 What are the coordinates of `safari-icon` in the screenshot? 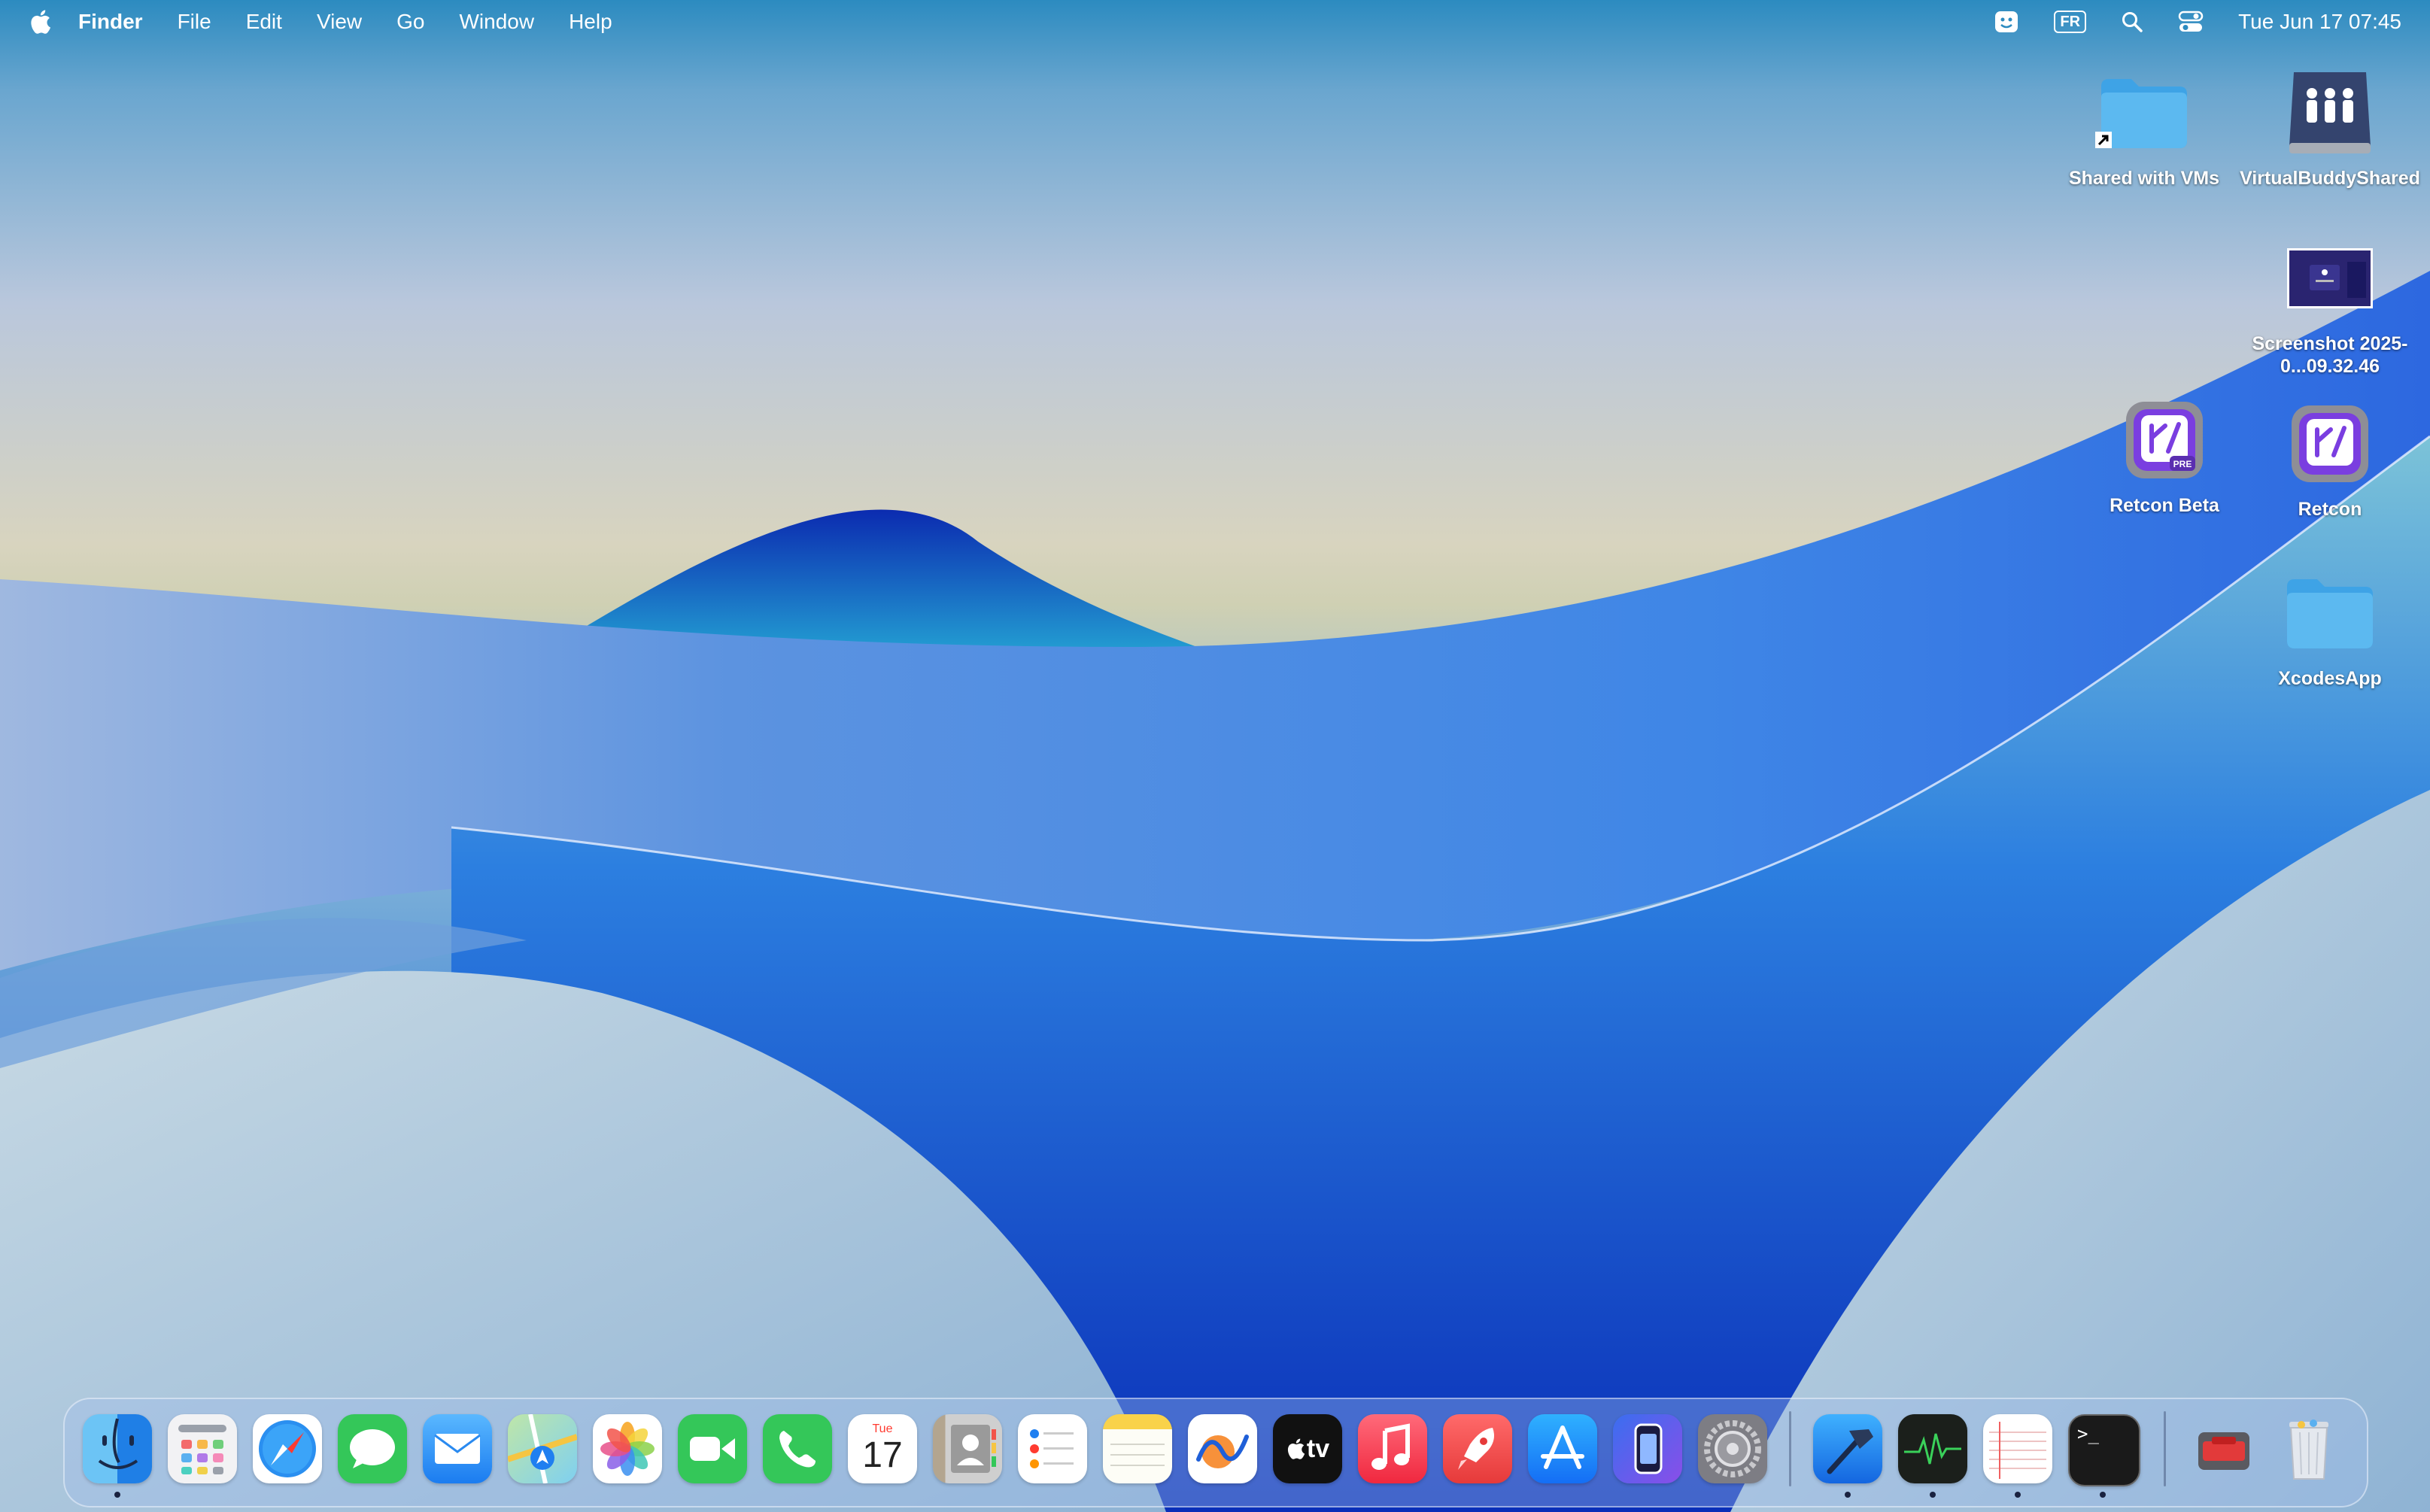 It's located at (288, 1448).